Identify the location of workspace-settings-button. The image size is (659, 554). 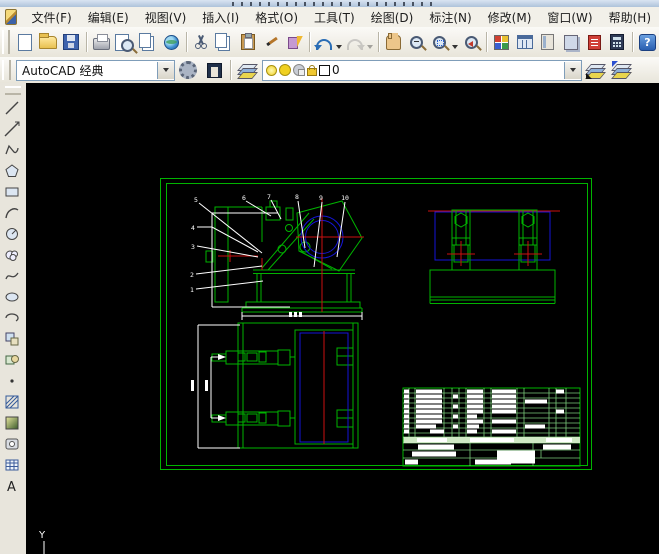
(188, 70).